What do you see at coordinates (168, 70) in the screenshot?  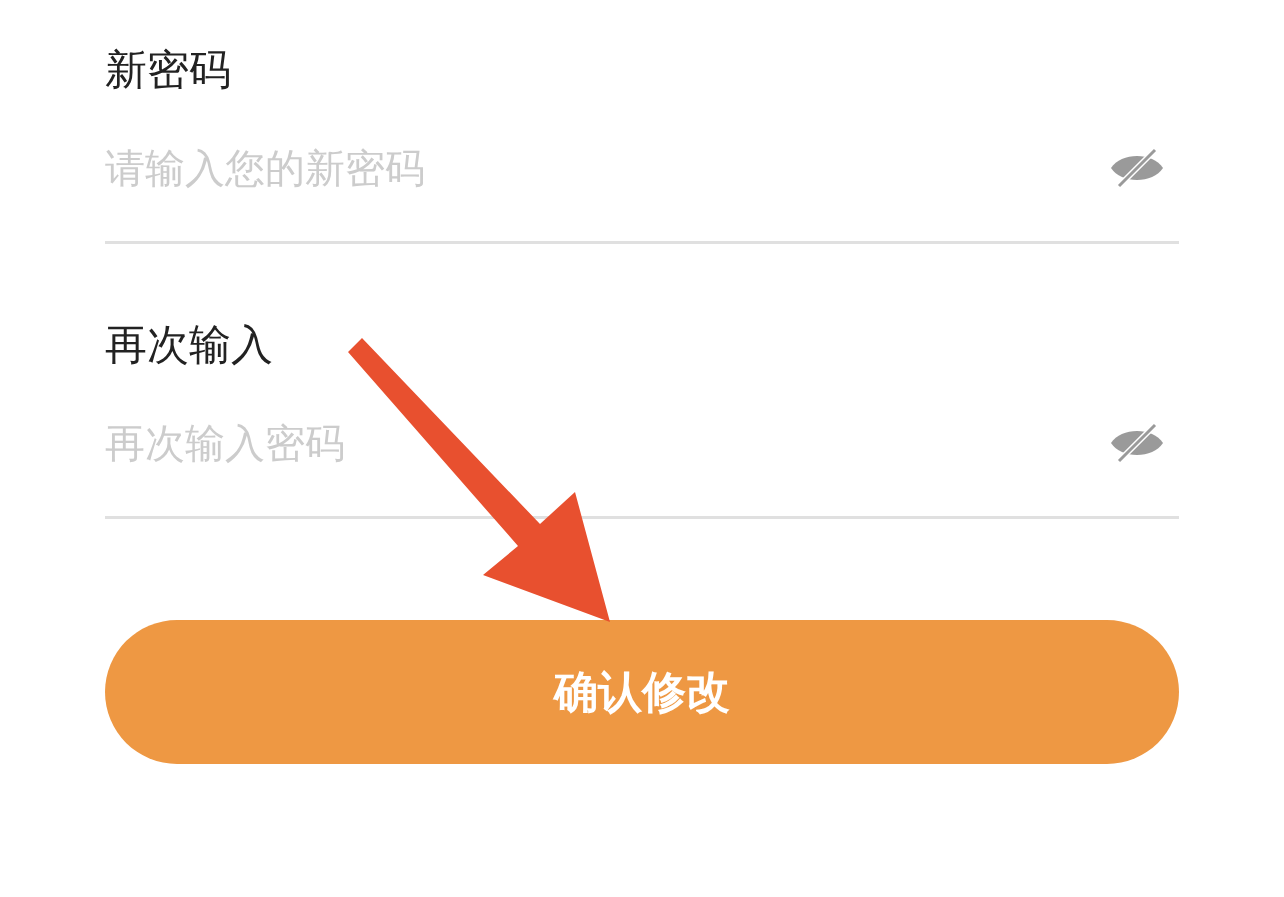 I see `field-label: 新密码` at bounding box center [168, 70].